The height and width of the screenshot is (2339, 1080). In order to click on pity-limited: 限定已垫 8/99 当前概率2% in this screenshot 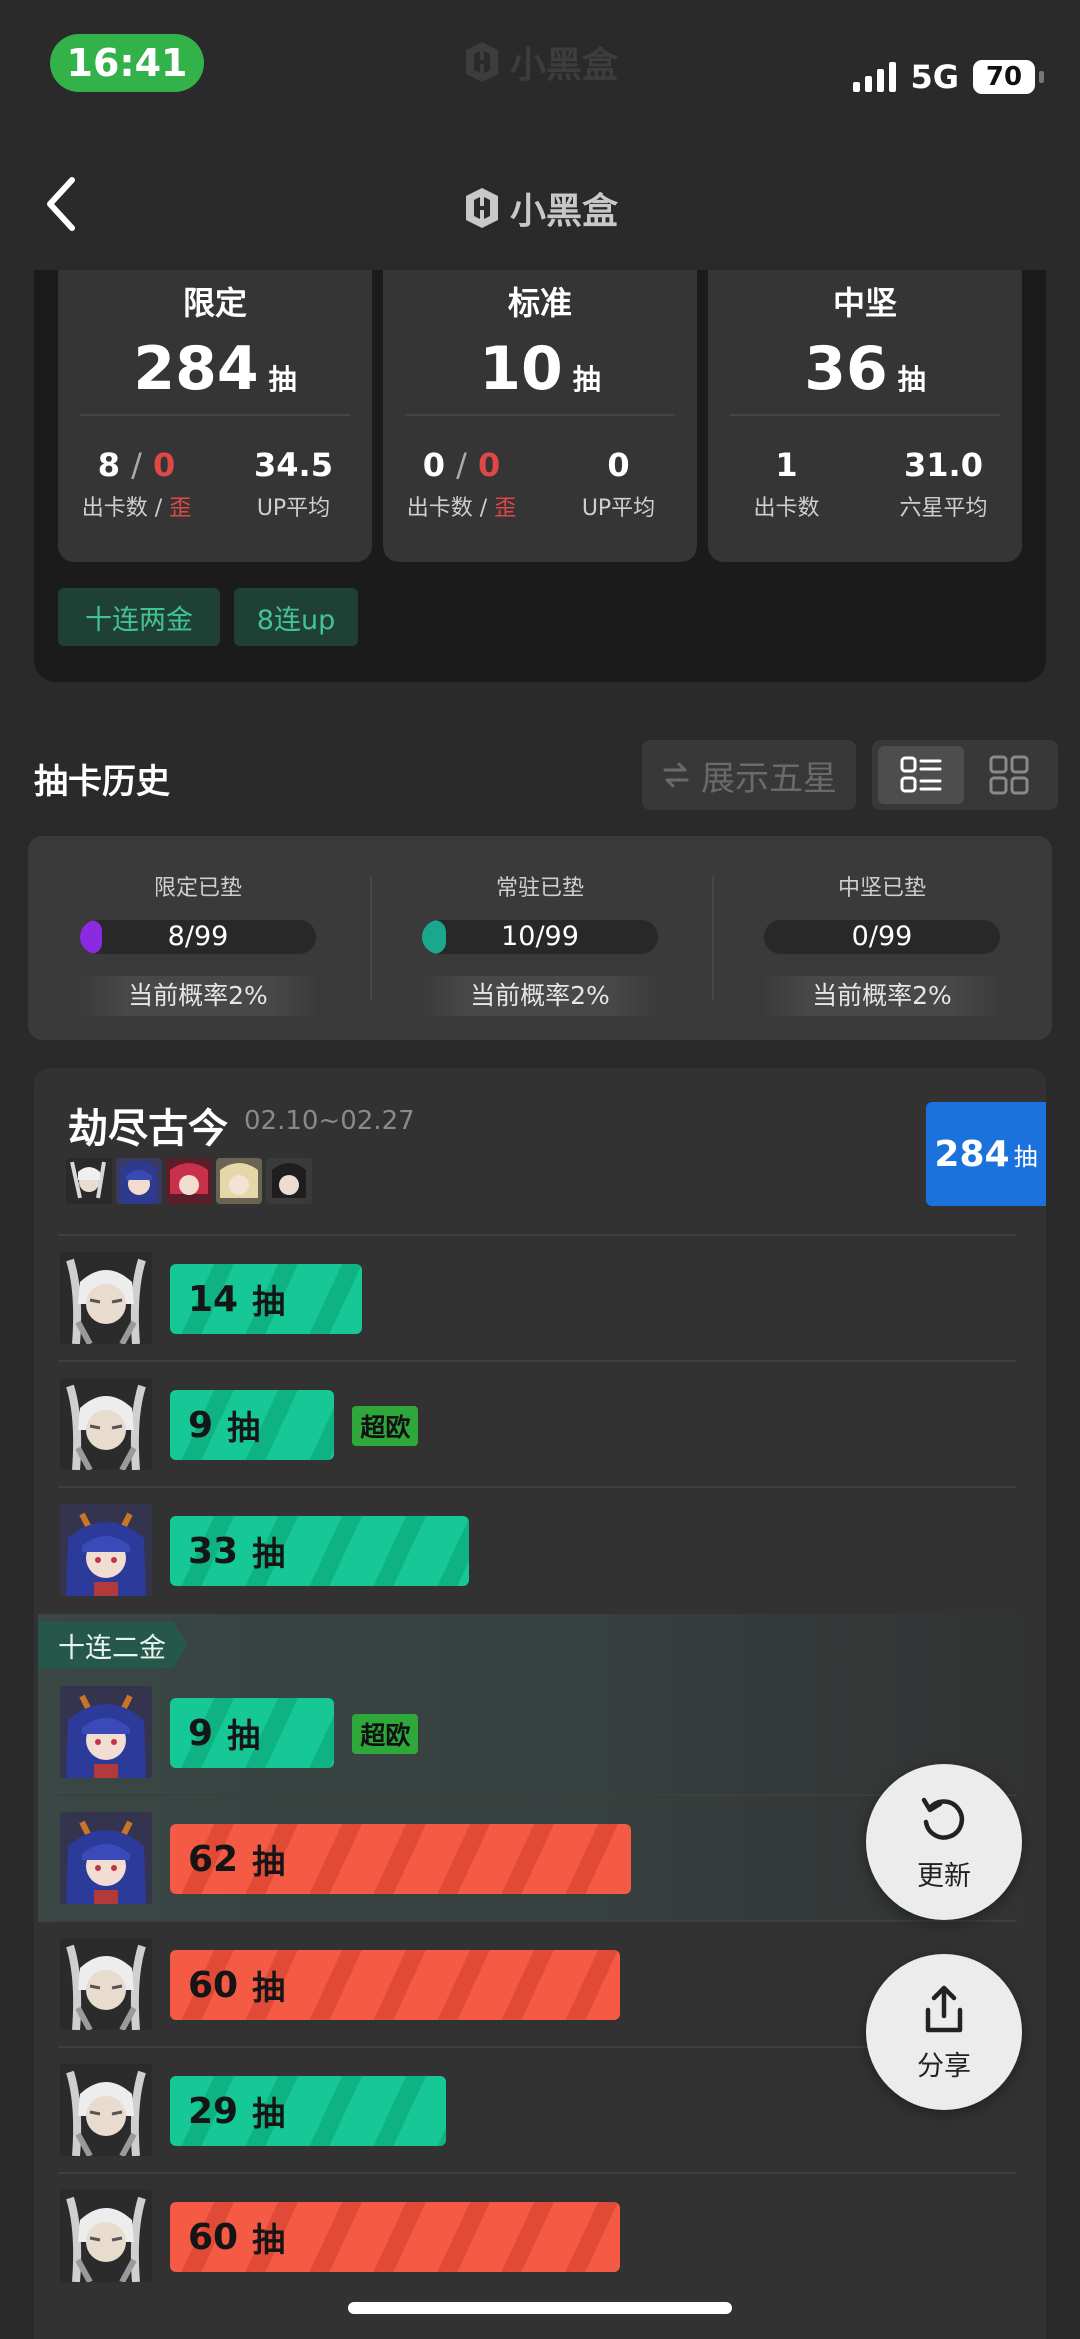, I will do `click(198, 938)`.